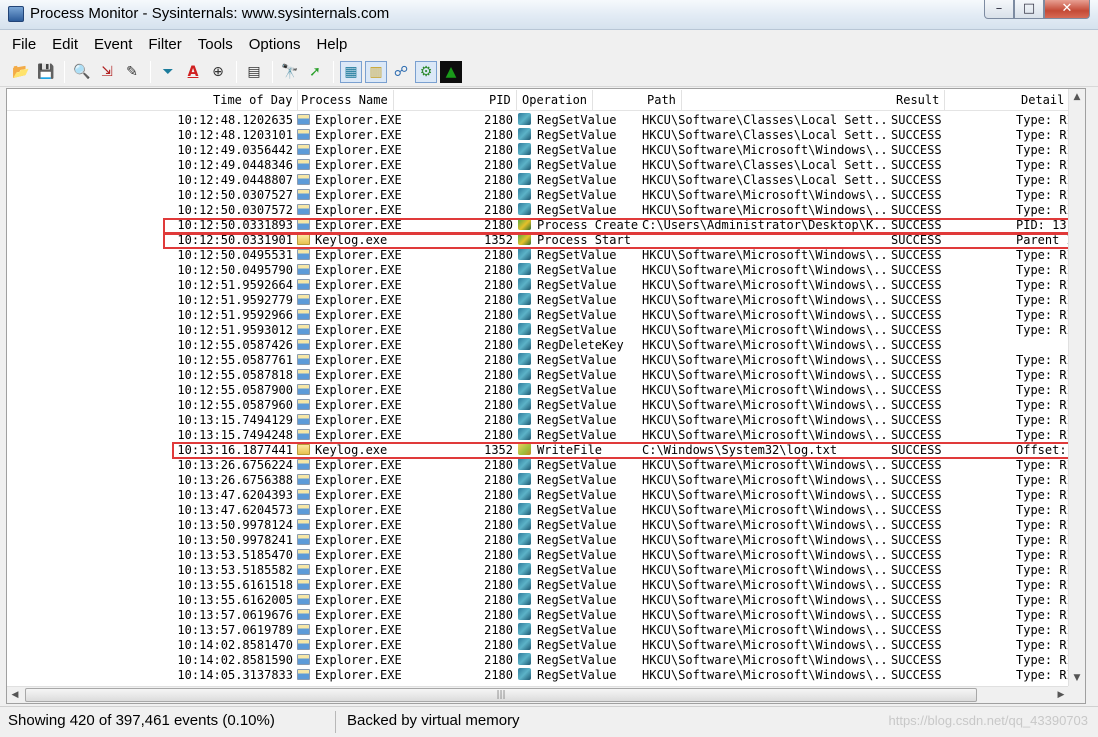 Image resolution: width=1098 pixels, height=737 pixels. I want to click on column-path: Path, so click(664, 100).